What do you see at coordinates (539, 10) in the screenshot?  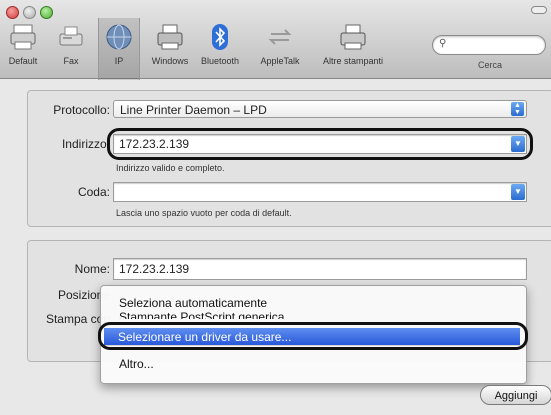 I see `toolbar-toggle-button` at bounding box center [539, 10].